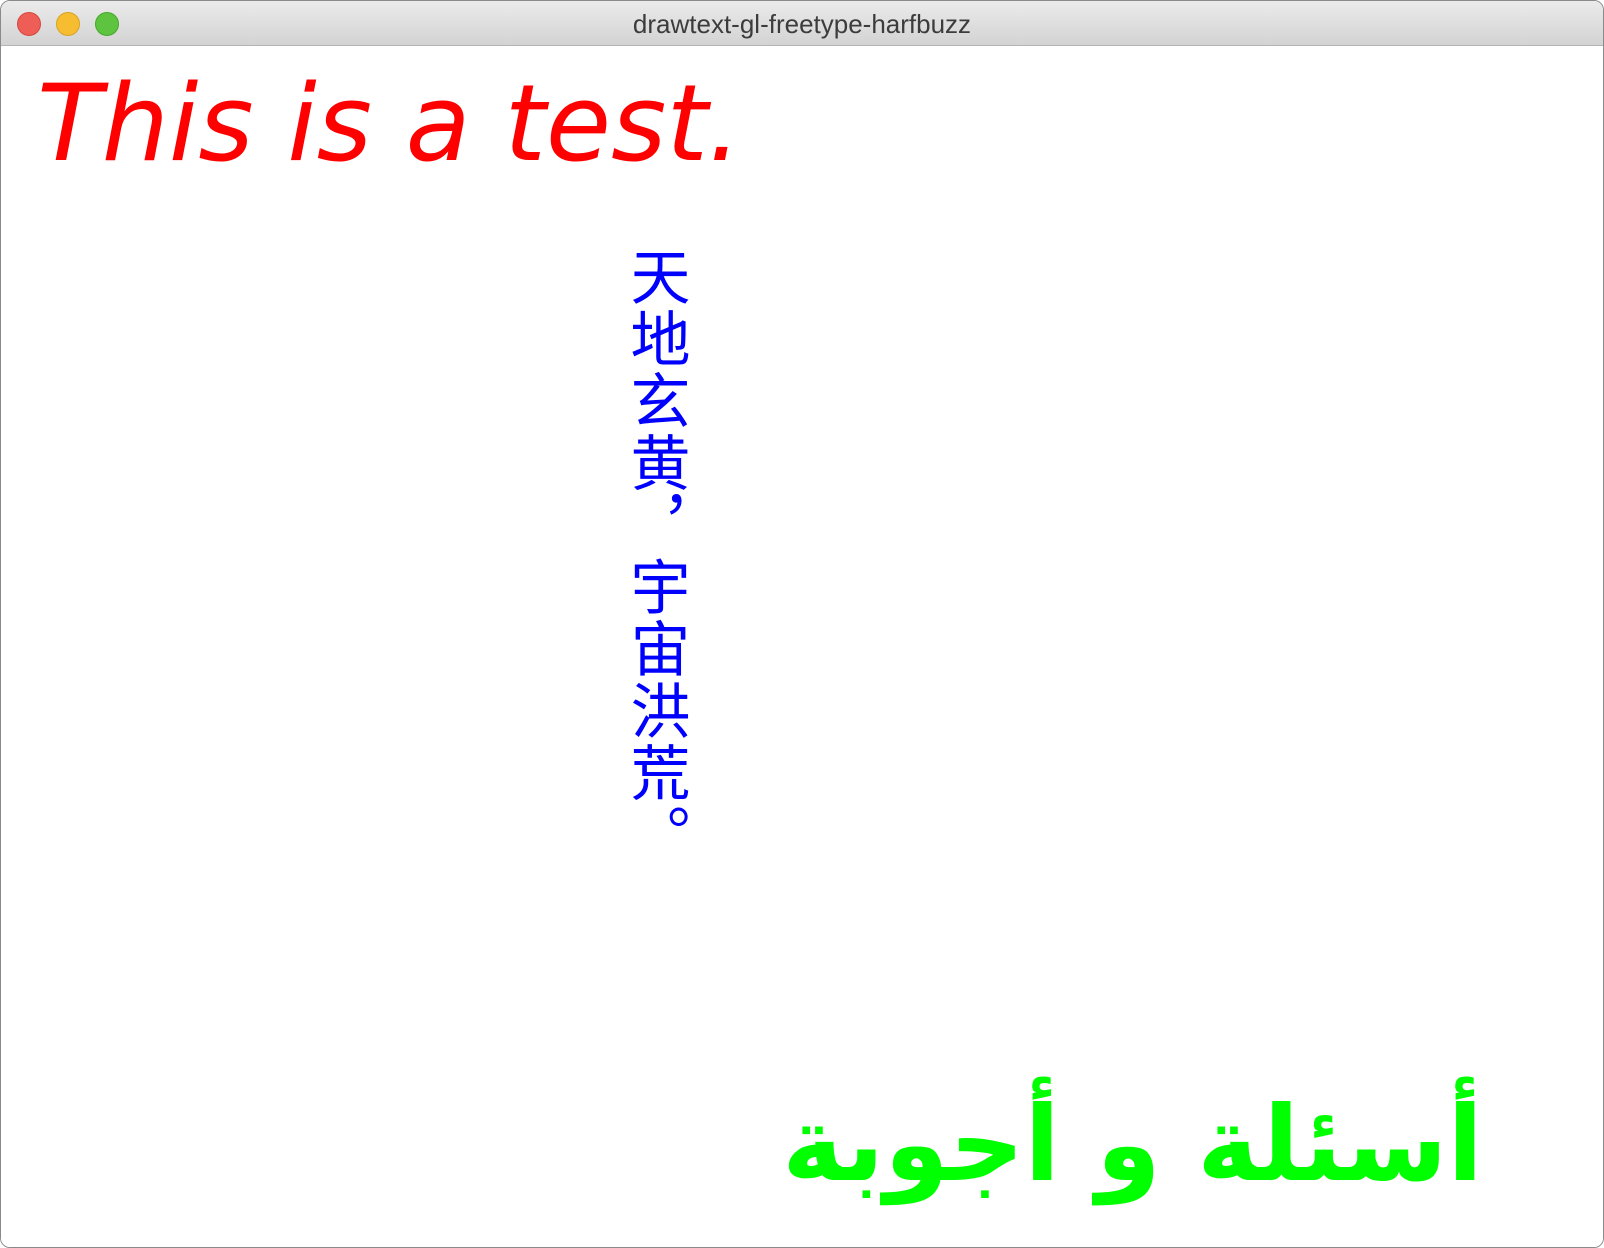  I want to click on window-title: drawtext-gl-freetype-harfbuzz, so click(802, 24).